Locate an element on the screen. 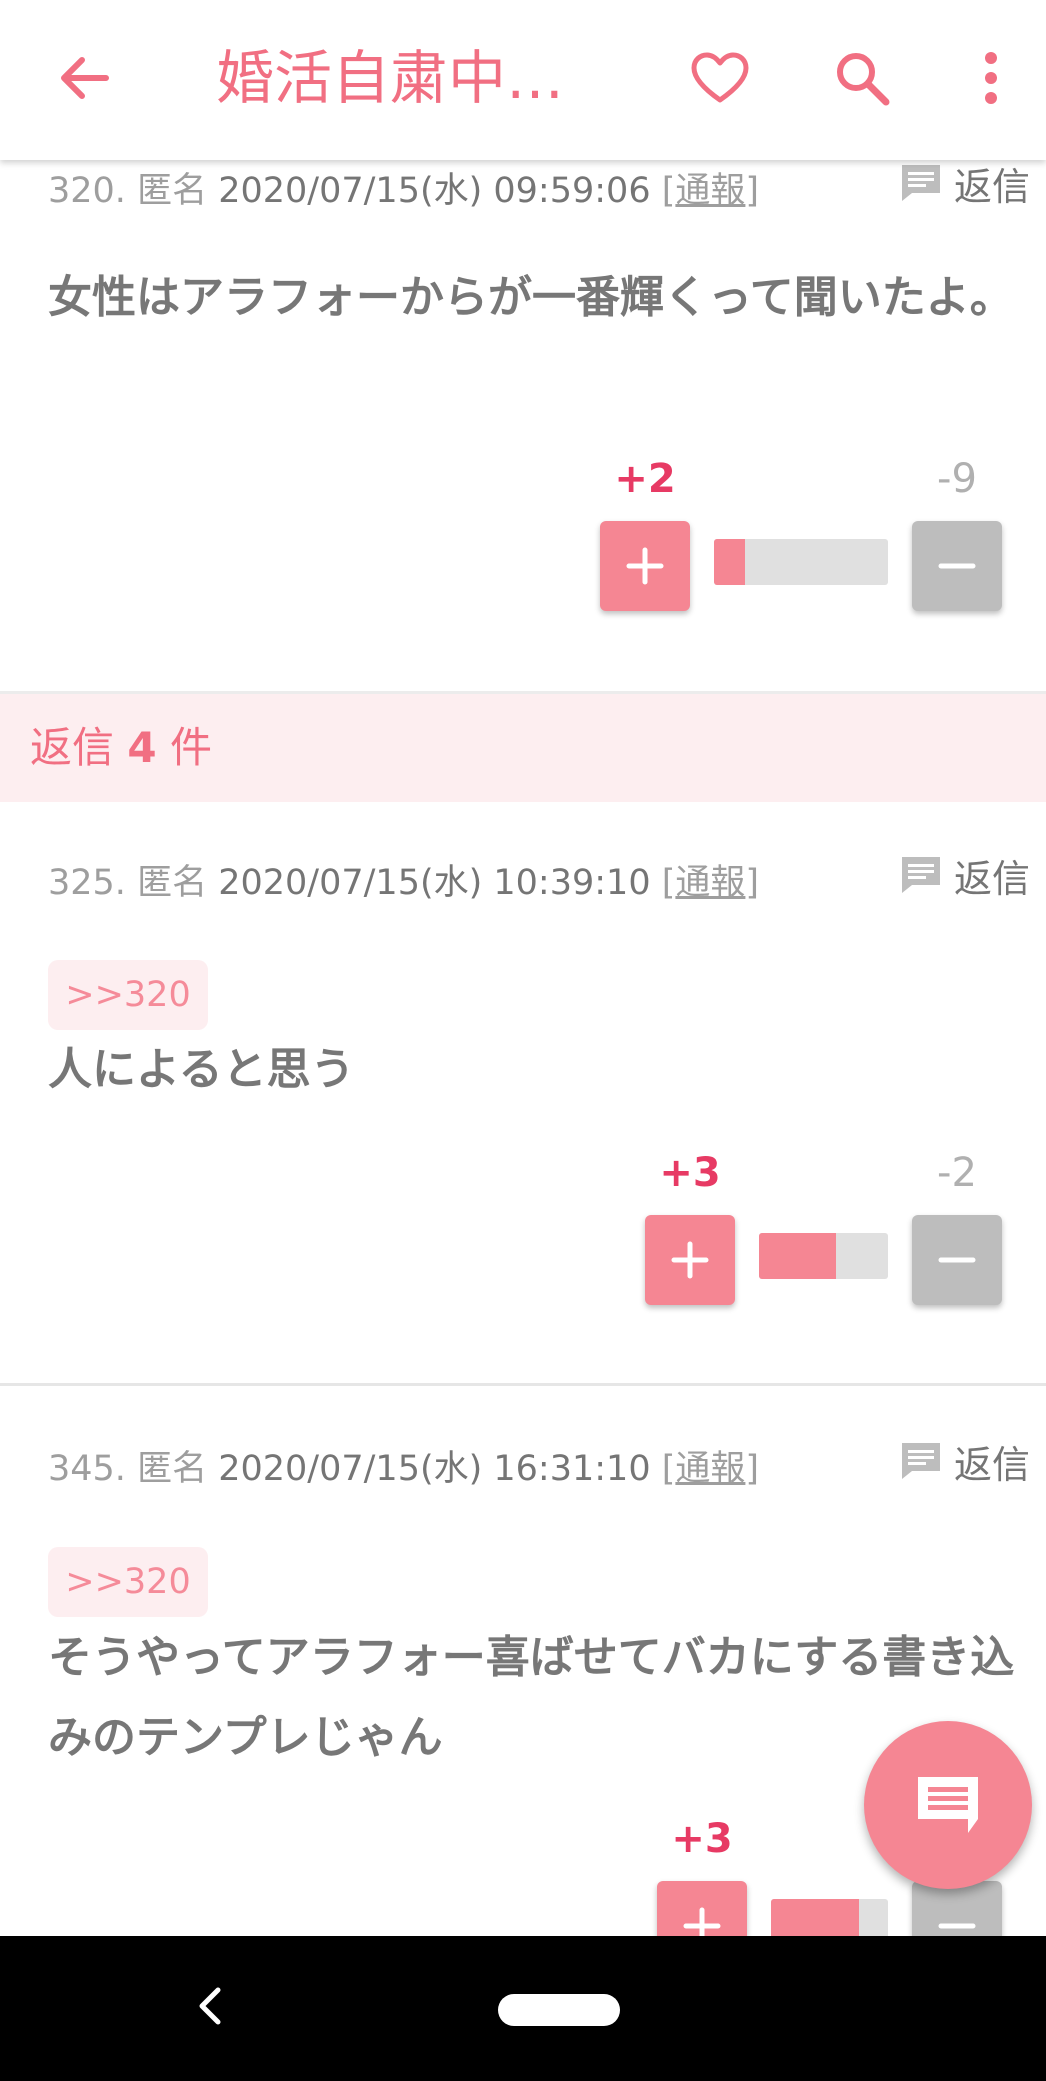 The width and height of the screenshot is (1046, 2081). plus-count: +2 is located at coordinates (645, 479).